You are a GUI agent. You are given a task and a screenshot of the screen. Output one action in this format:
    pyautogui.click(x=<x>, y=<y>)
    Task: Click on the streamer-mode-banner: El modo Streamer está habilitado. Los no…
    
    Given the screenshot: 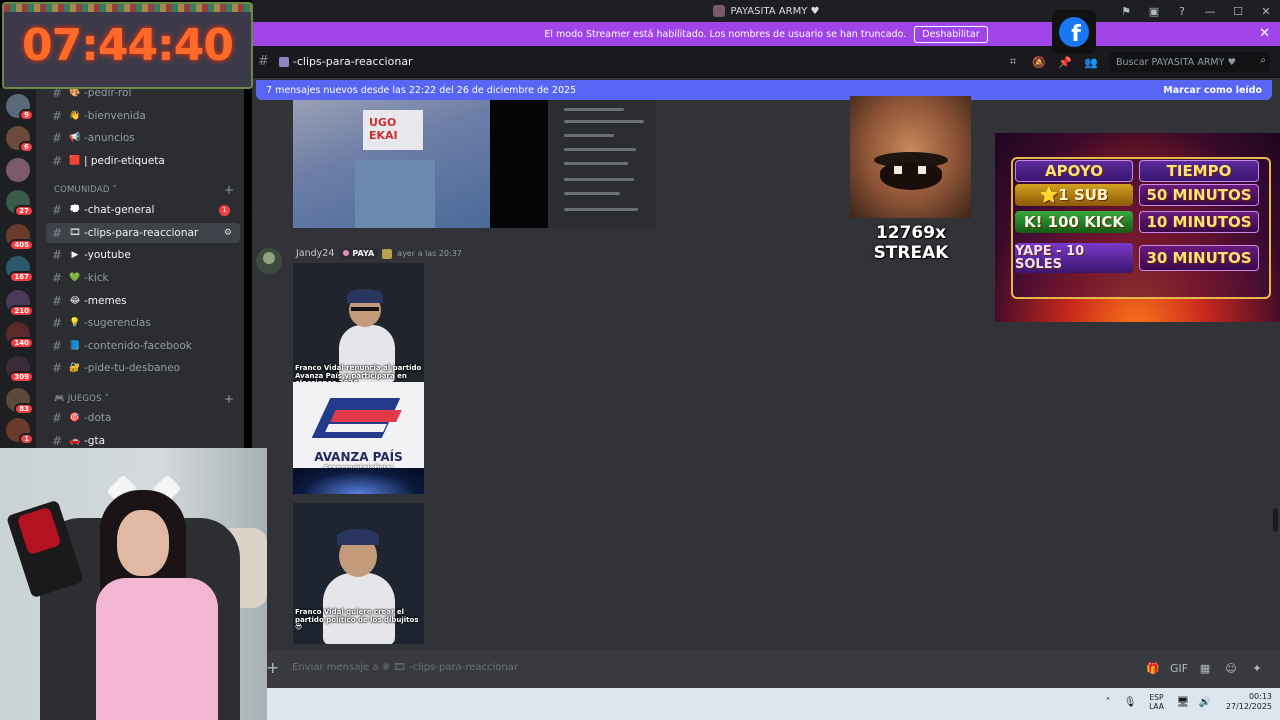 What is the action you would take?
    pyautogui.click(x=766, y=34)
    